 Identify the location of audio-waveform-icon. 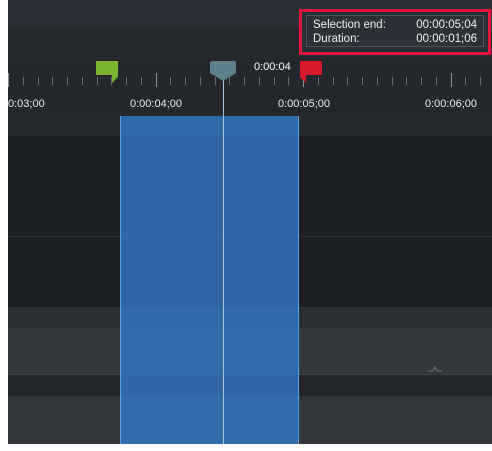
(435, 369).